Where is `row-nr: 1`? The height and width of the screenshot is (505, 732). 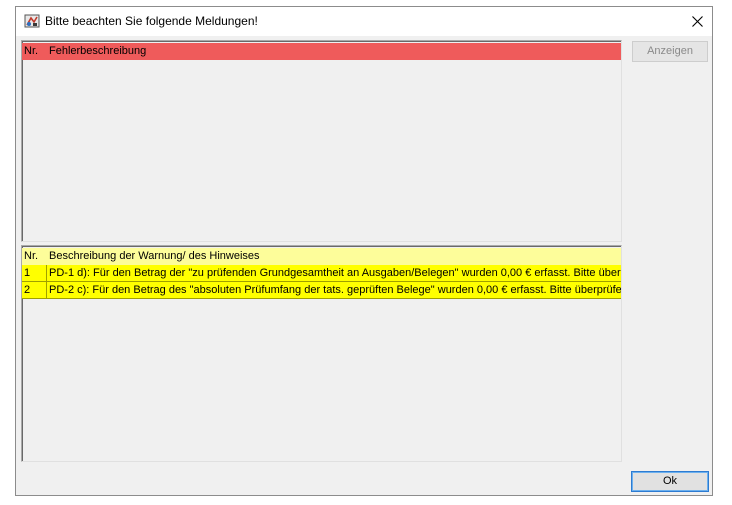
row-nr: 1 is located at coordinates (35, 273).